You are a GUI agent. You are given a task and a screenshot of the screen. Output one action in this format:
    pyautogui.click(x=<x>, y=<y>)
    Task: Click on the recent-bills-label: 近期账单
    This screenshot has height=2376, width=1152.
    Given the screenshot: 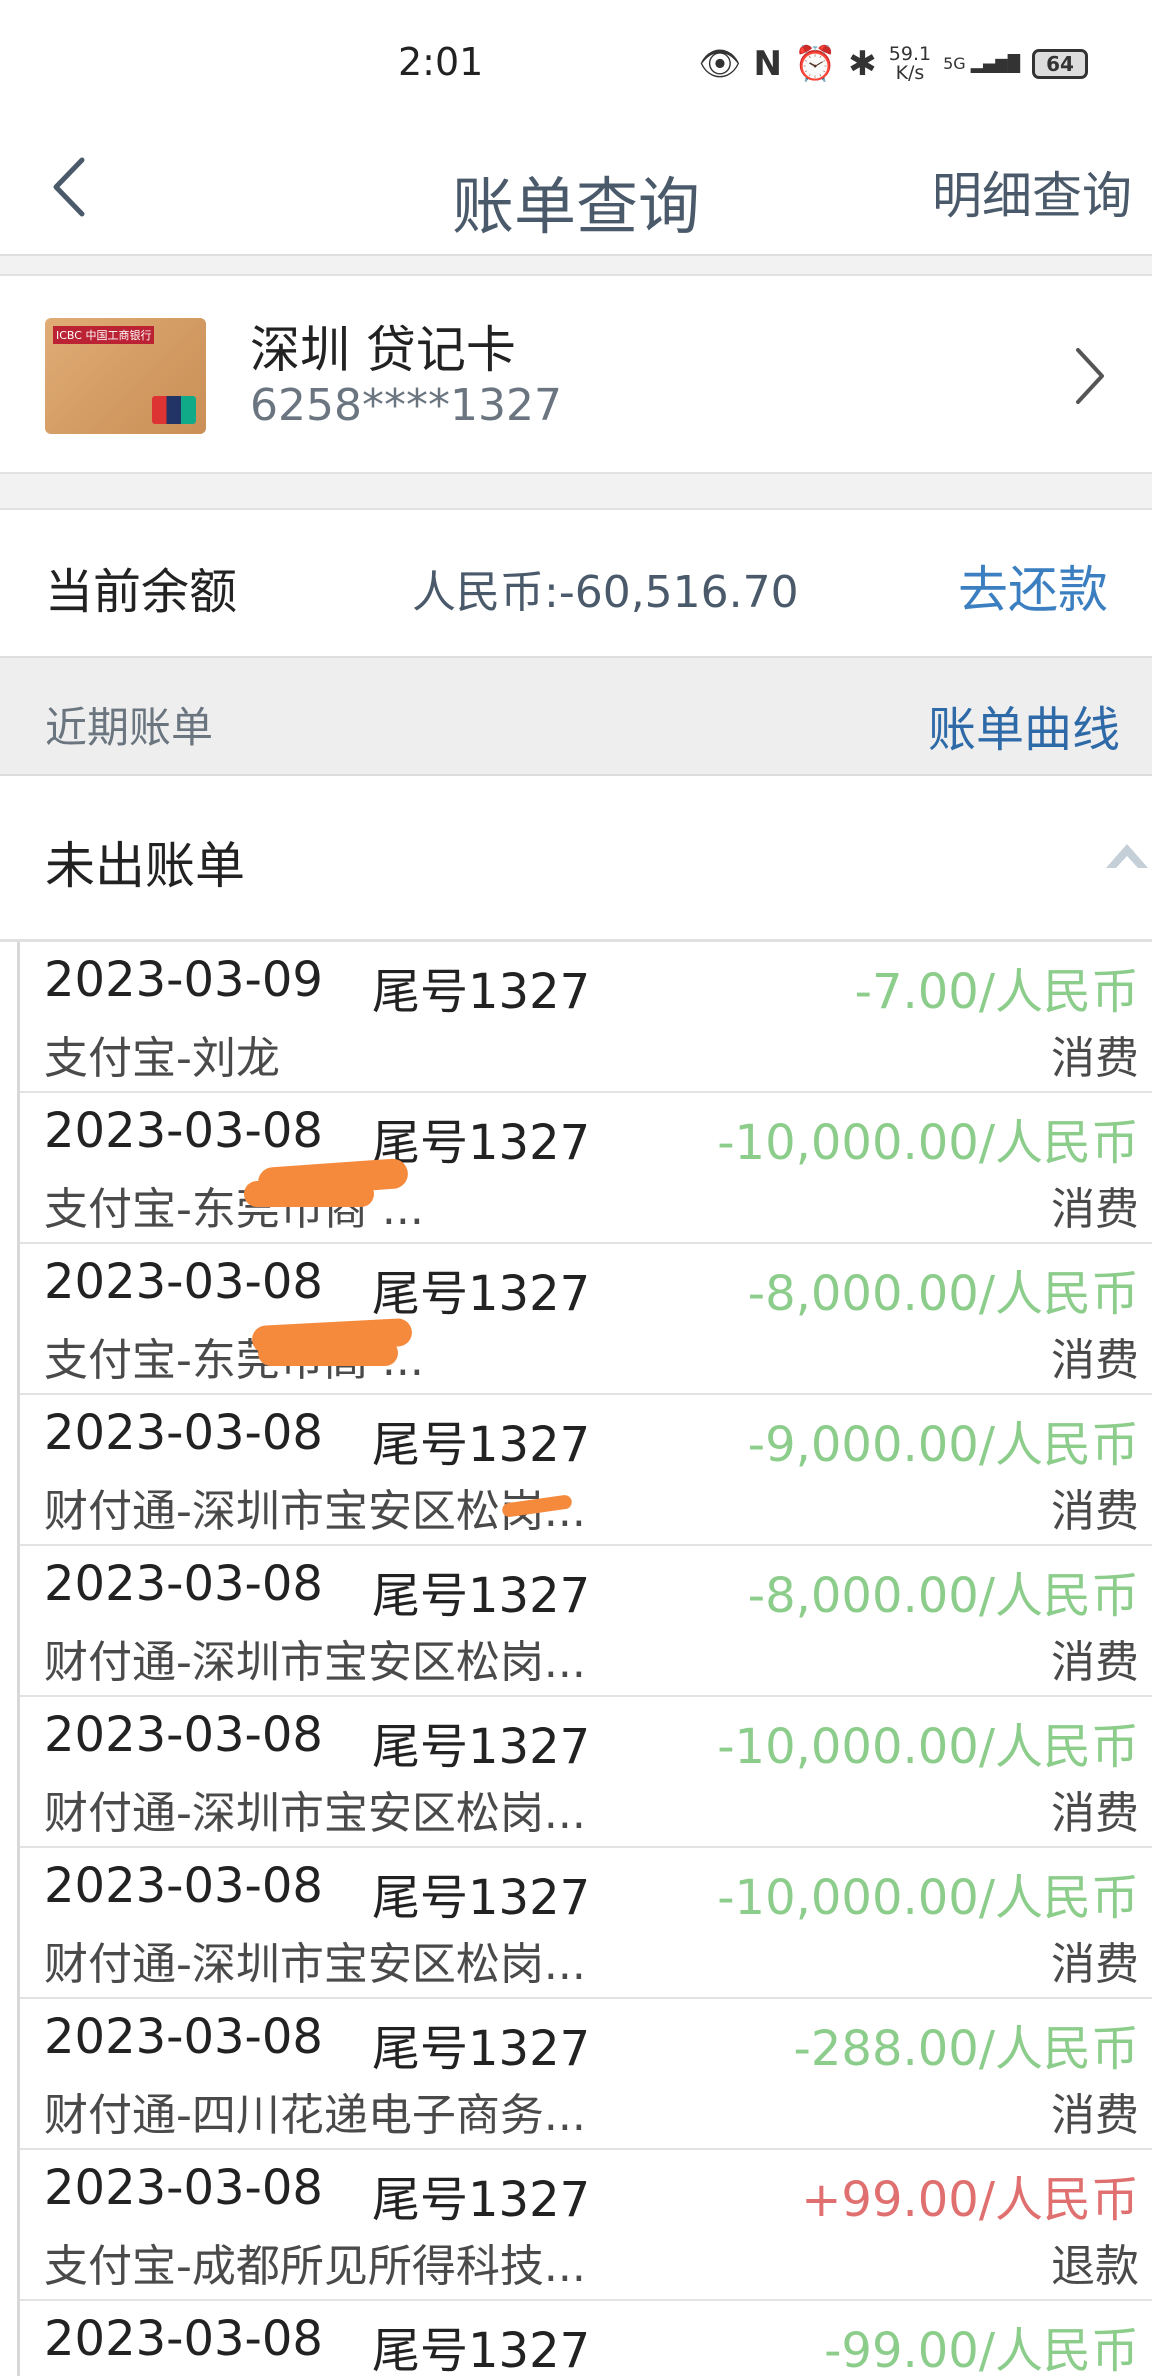 What is the action you would take?
    pyautogui.click(x=129, y=727)
    